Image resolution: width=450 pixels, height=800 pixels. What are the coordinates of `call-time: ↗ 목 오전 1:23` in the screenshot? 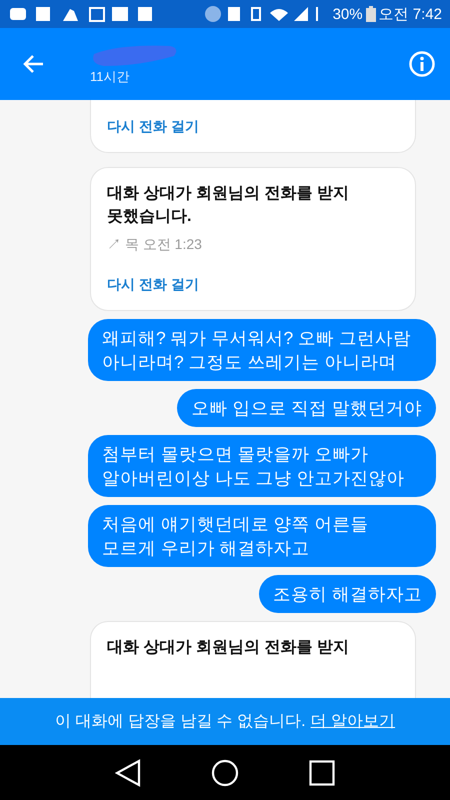 It's located at (155, 245).